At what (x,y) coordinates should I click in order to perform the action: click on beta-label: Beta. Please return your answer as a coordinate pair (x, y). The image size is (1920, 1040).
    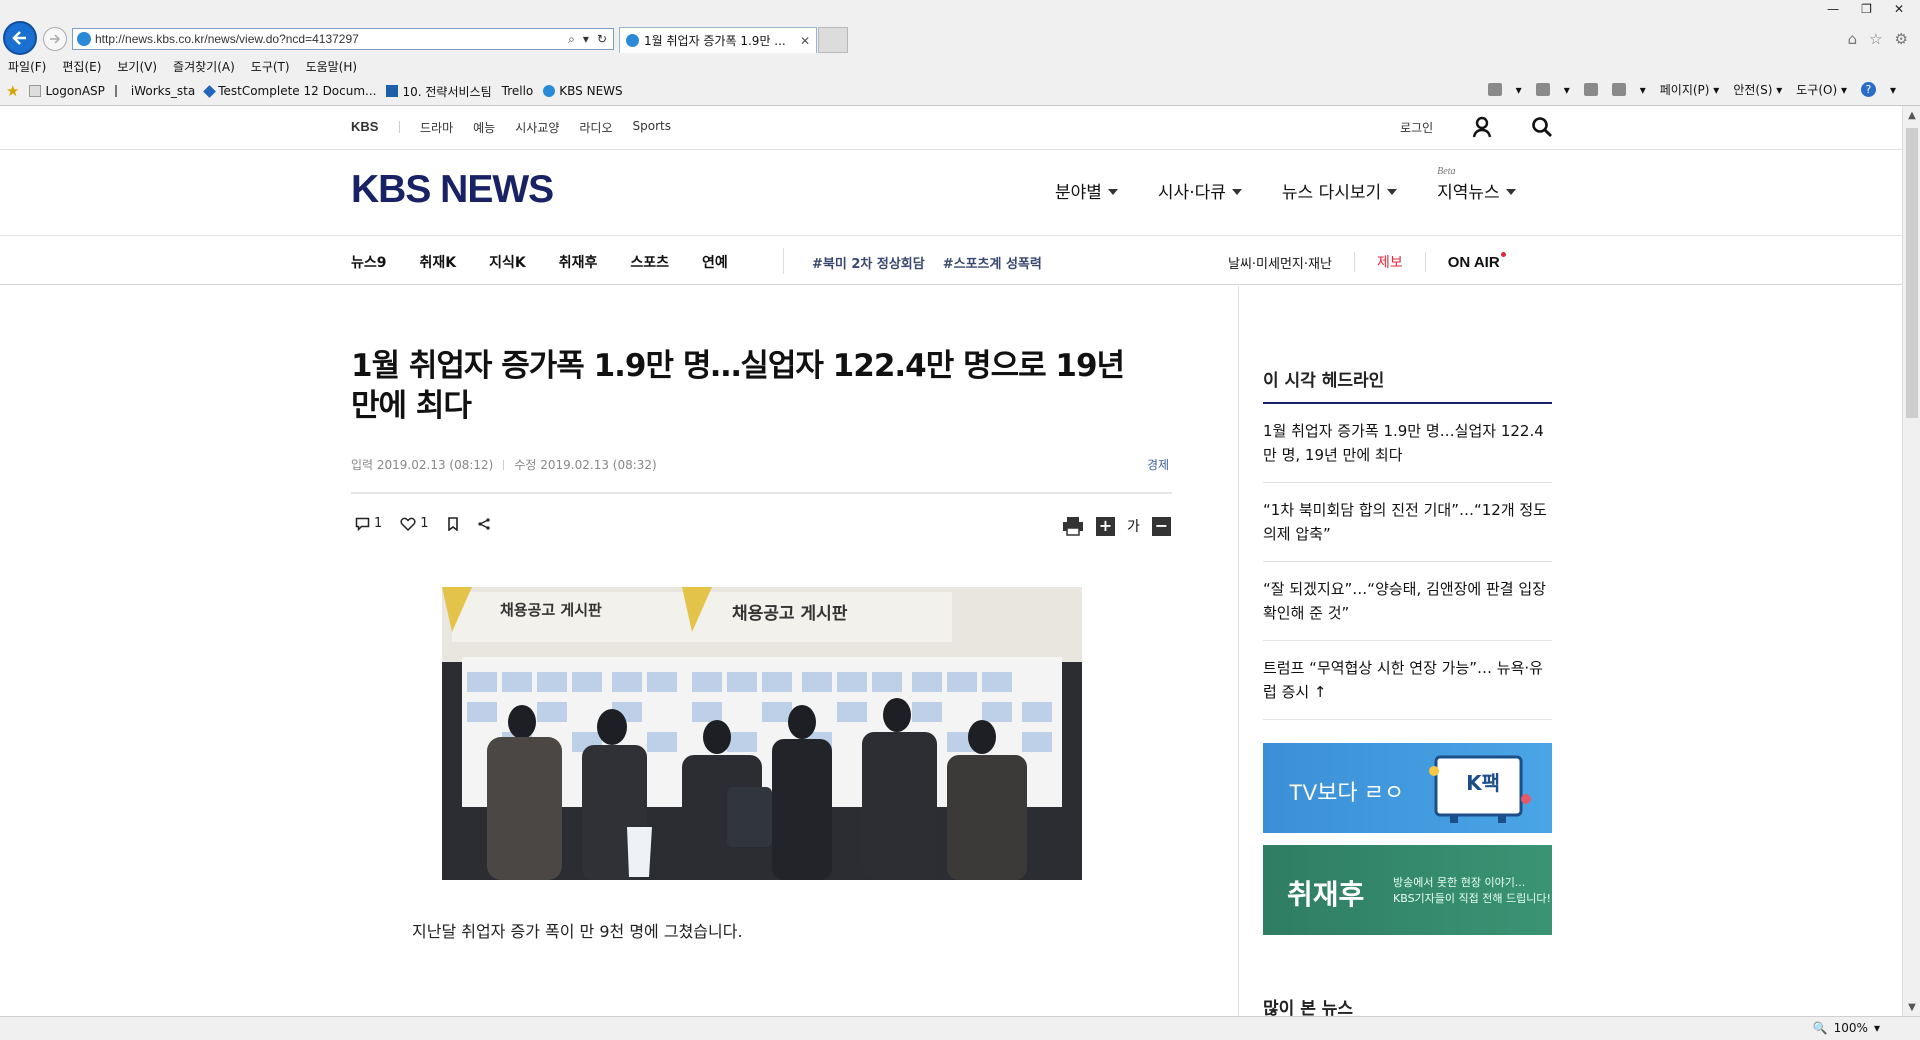
    Looking at the image, I should click on (1446, 171).